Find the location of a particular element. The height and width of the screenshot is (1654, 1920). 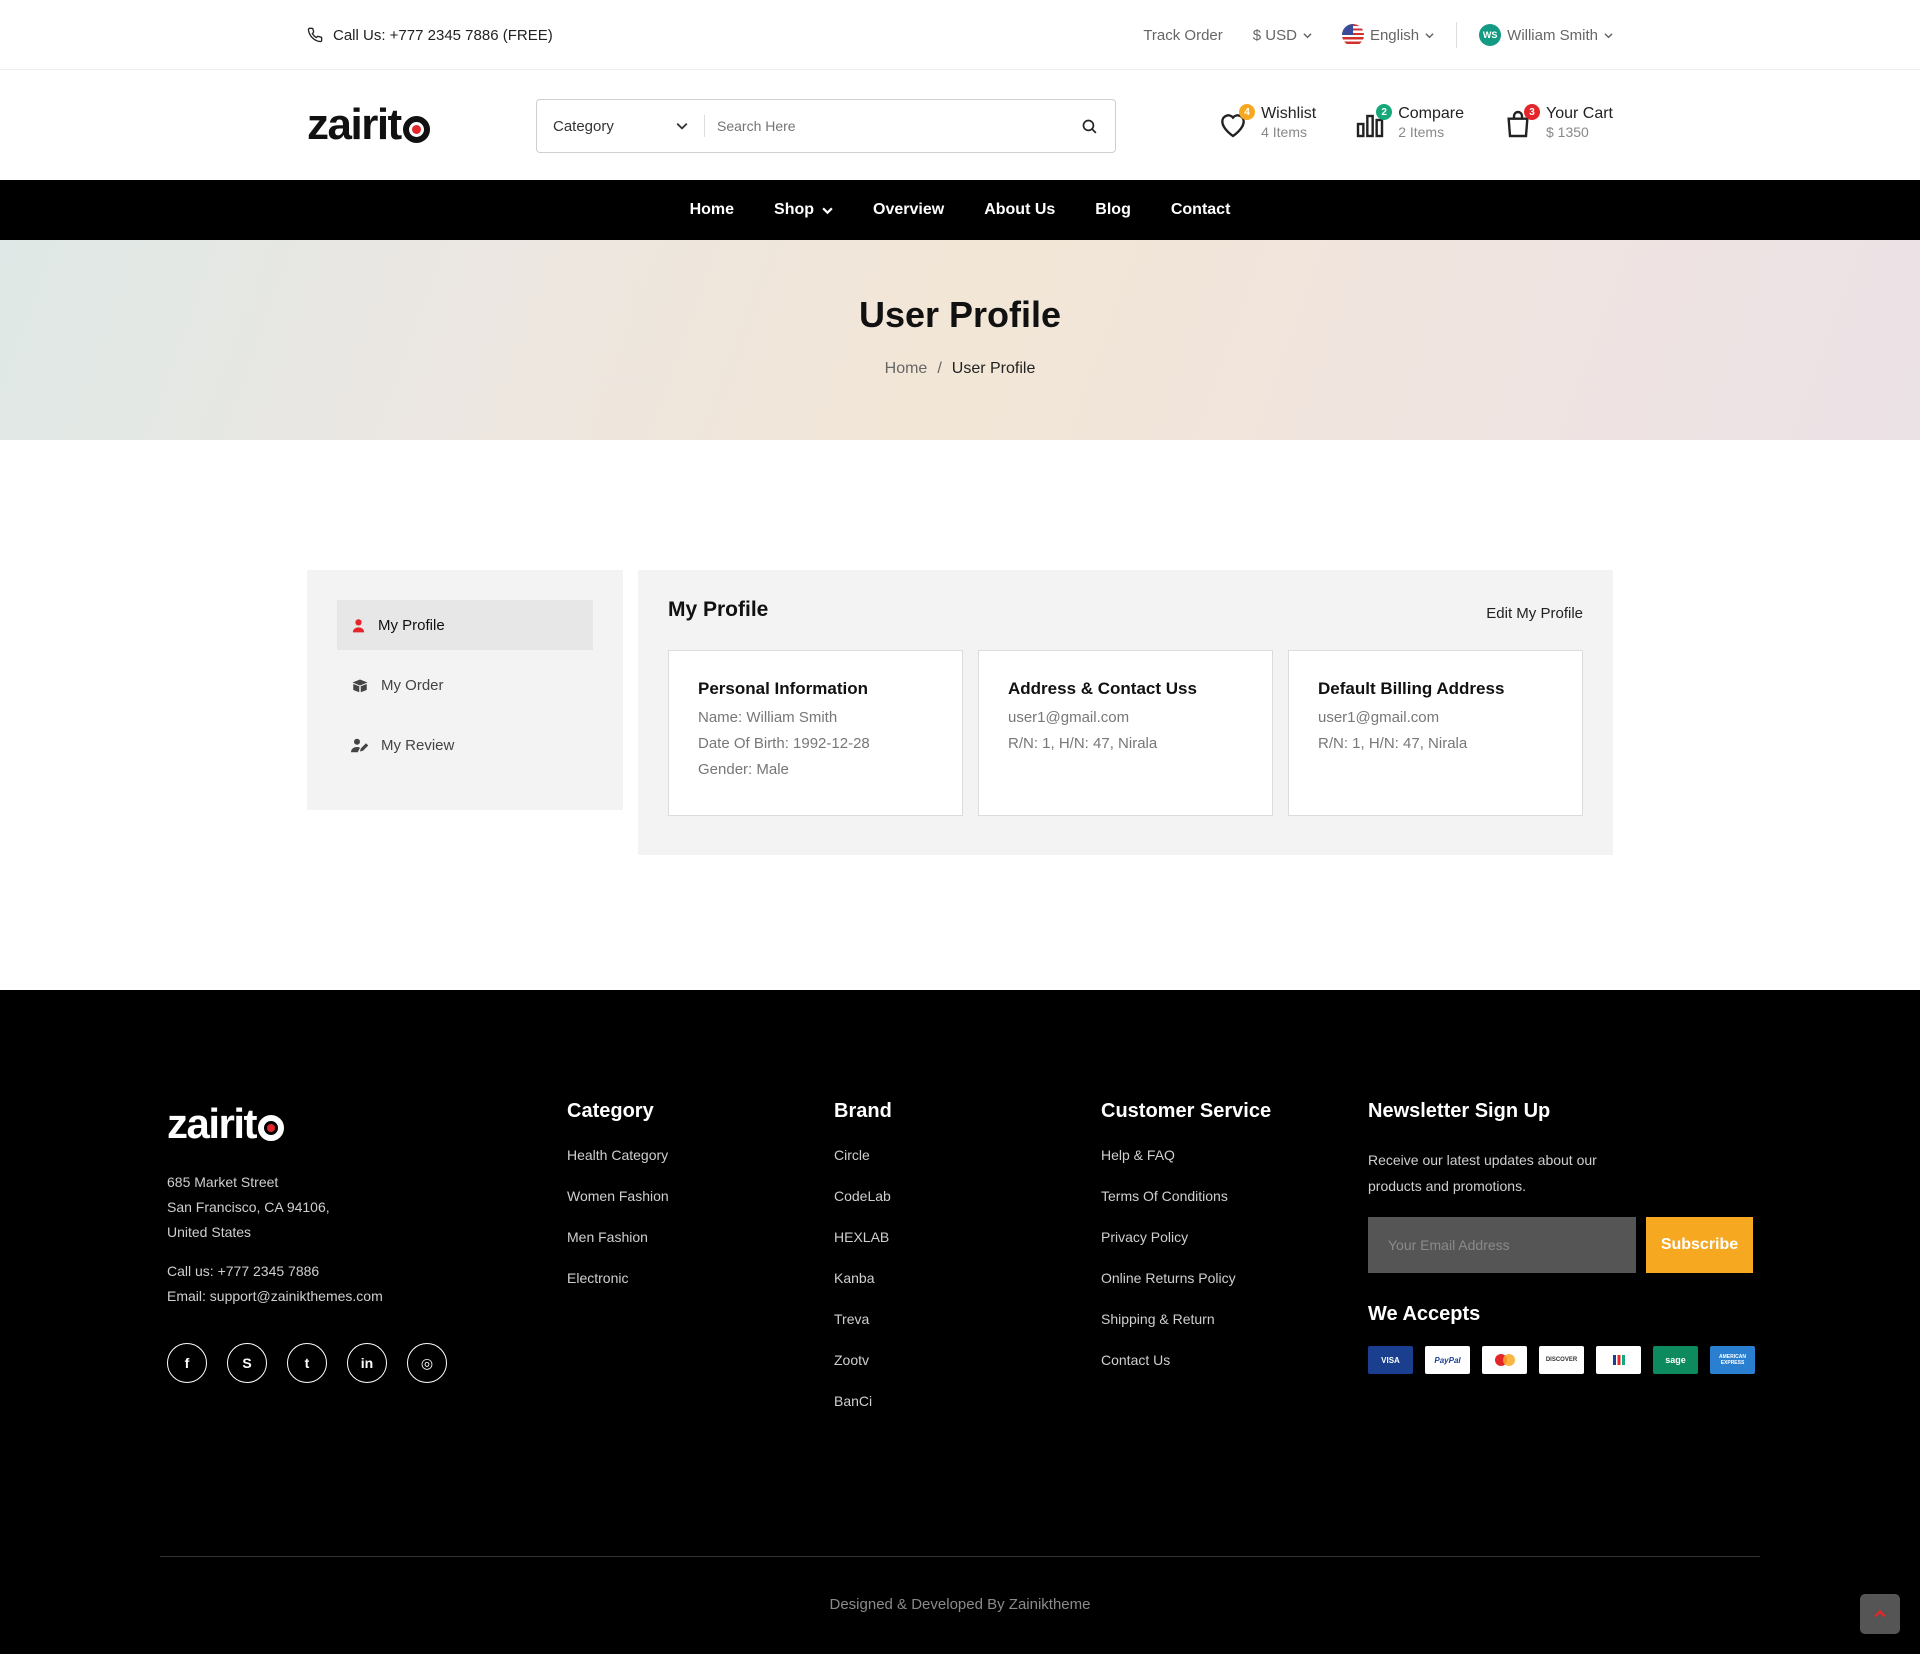

nav-shop: Shop is located at coordinates (803, 210).